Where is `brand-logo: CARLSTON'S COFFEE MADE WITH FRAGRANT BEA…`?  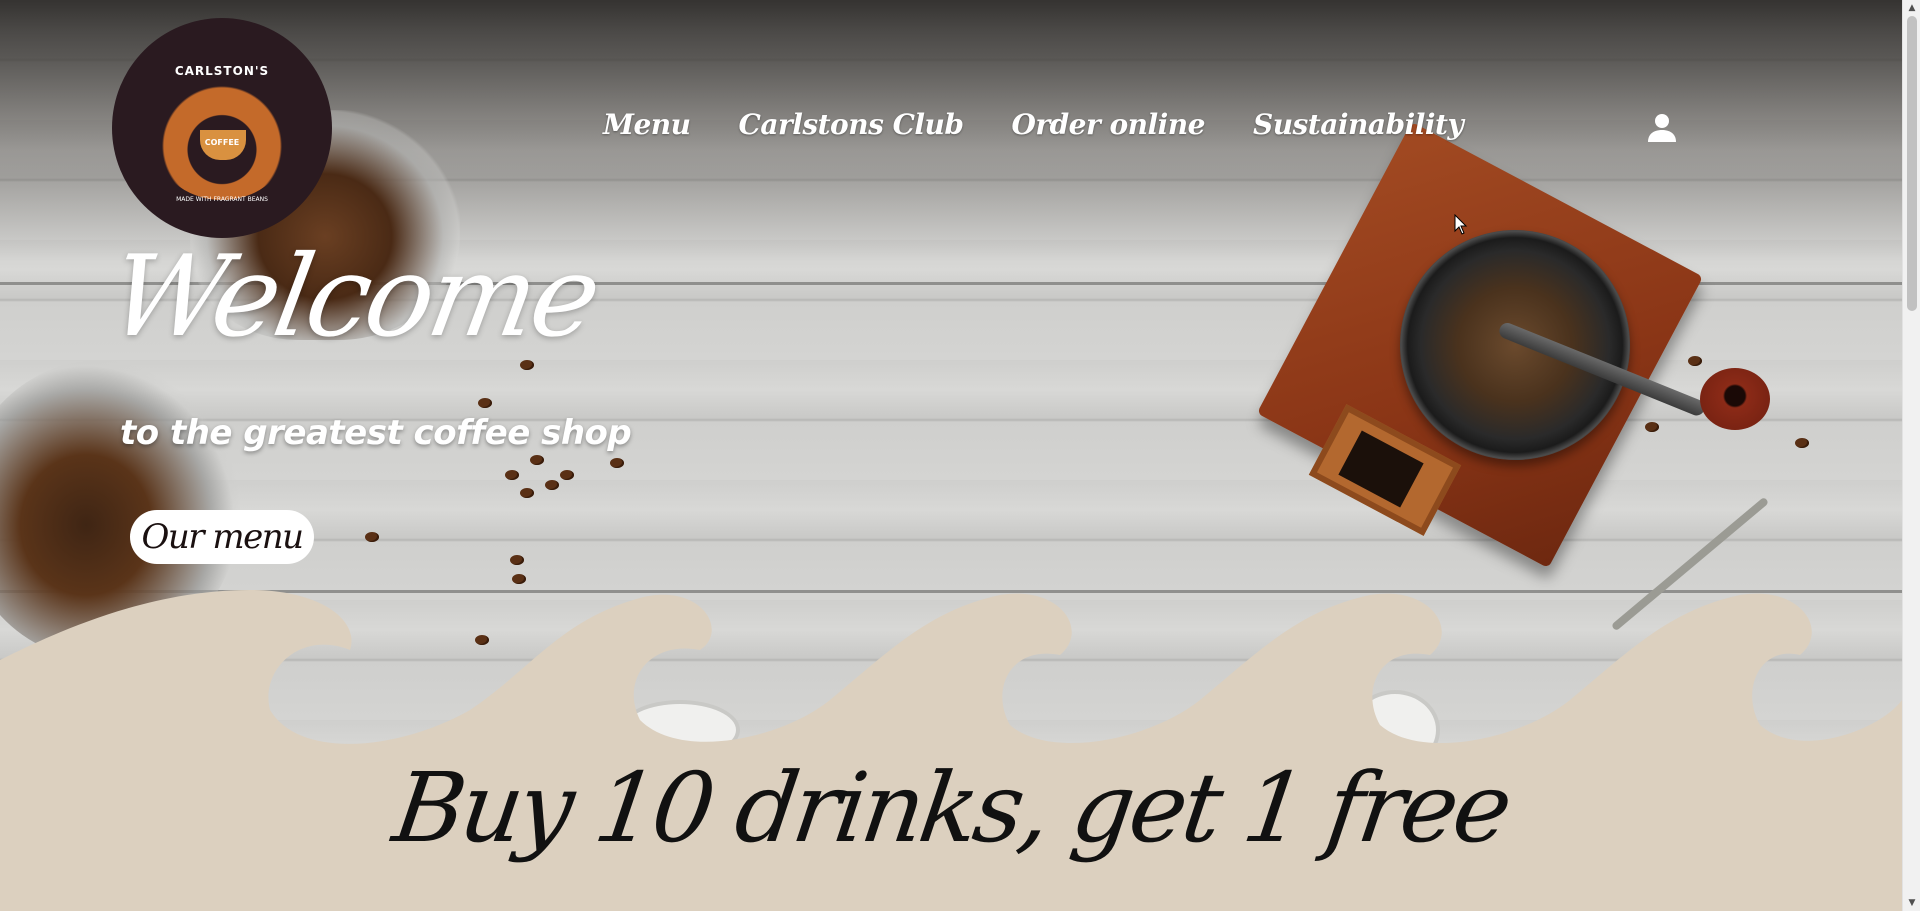 brand-logo: CARLSTON'S COFFEE MADE WITH FRAGRANT BEA… is located at coordinates (222, 128).